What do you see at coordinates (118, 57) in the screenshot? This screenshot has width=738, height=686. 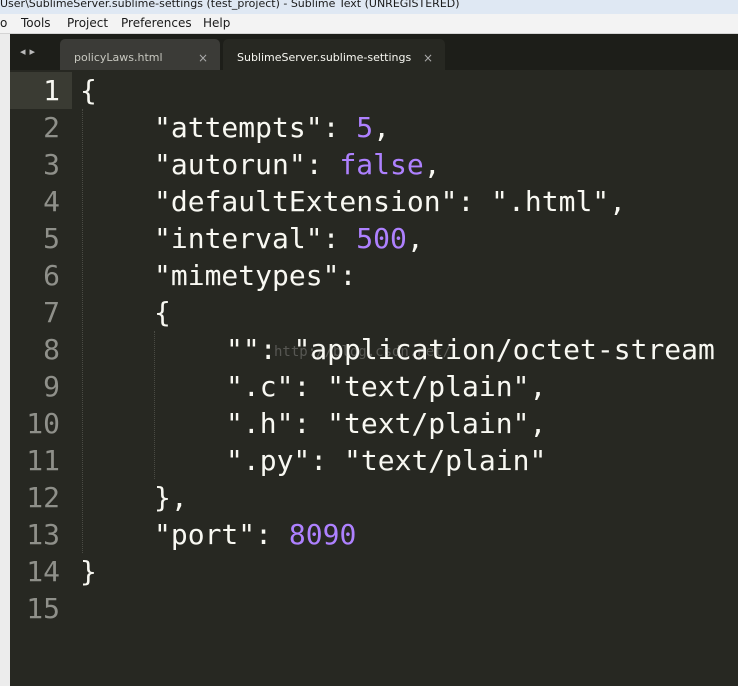 I see `tab-label: policyLaws.html` at bounding box center [118, 57].